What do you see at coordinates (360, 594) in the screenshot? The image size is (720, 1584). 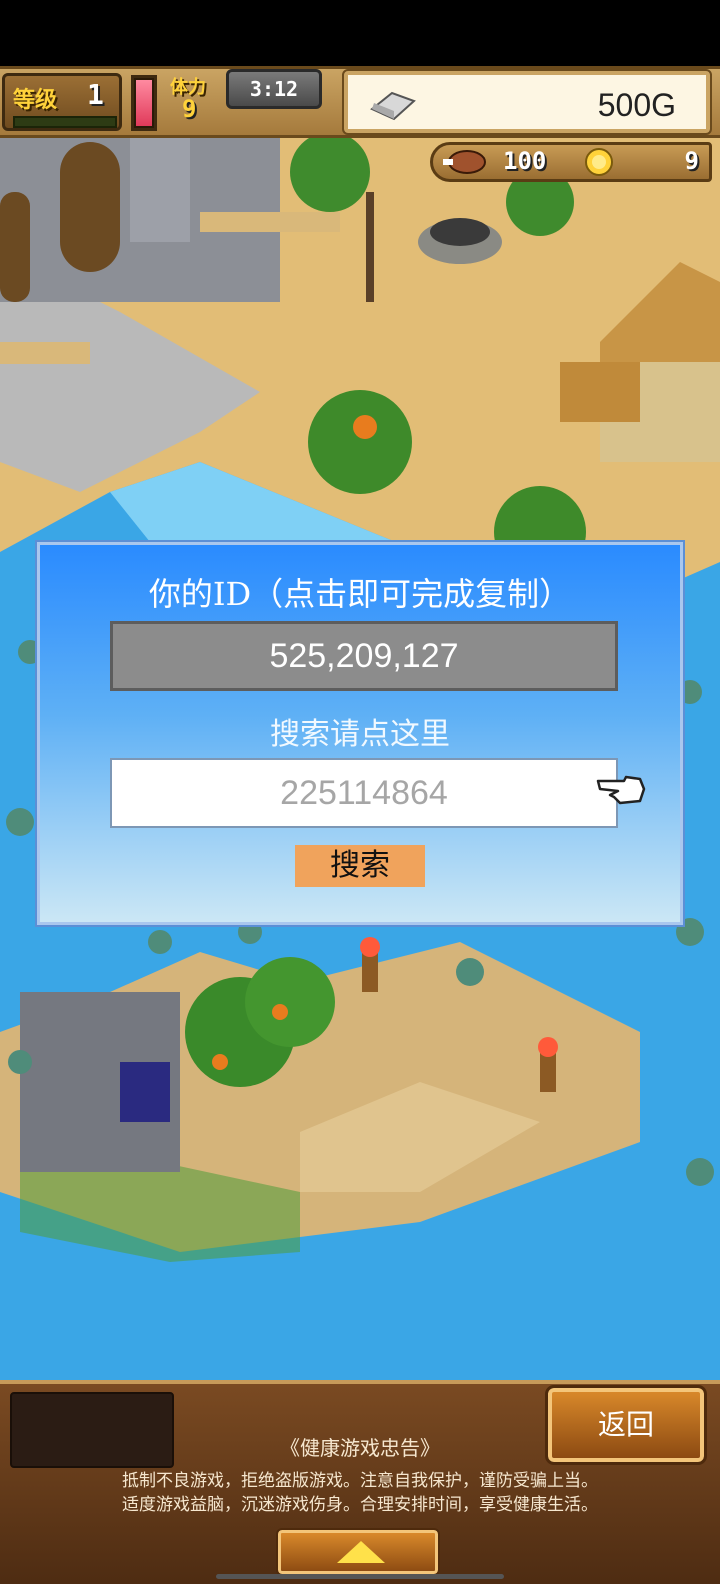 I see `dialog-title: 你的ID（点击即可完成复制）` at bounding box center [360, 594].